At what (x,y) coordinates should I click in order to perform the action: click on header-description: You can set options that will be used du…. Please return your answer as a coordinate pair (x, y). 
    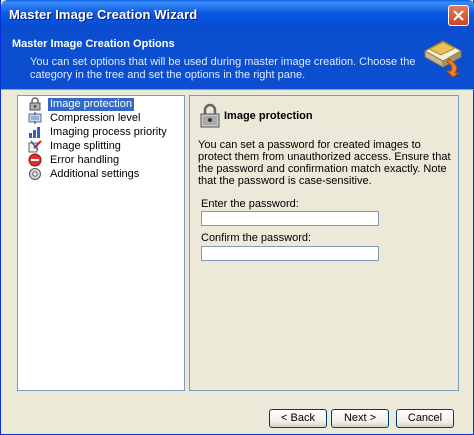
    Looking at the image, I should click on (223, 68).